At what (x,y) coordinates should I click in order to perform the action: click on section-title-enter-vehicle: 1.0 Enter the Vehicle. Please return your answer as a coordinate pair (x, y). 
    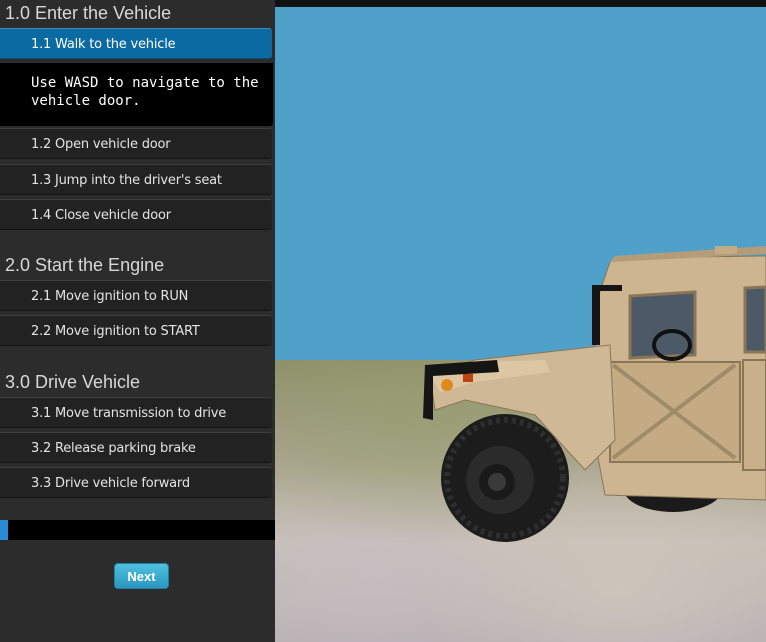
    Looking at the image, I should click on (88, 13).